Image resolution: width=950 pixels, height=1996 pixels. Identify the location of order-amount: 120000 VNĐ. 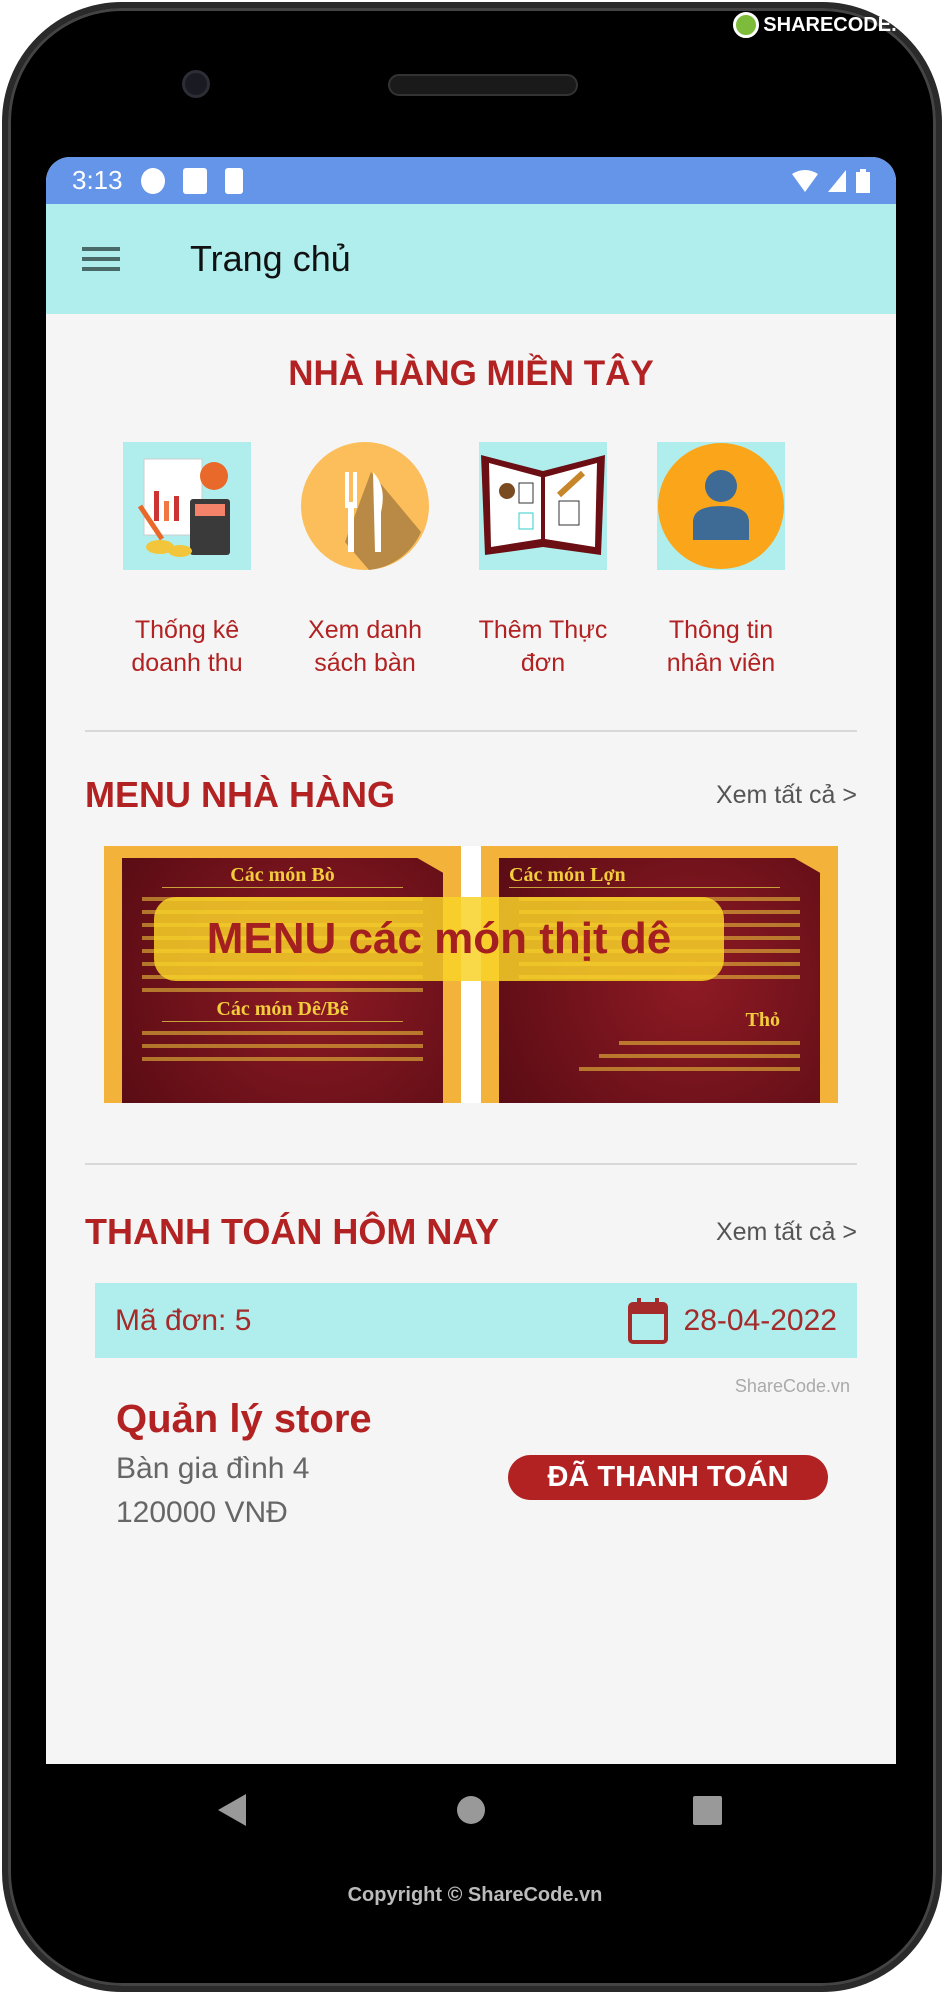
(202, 1512).